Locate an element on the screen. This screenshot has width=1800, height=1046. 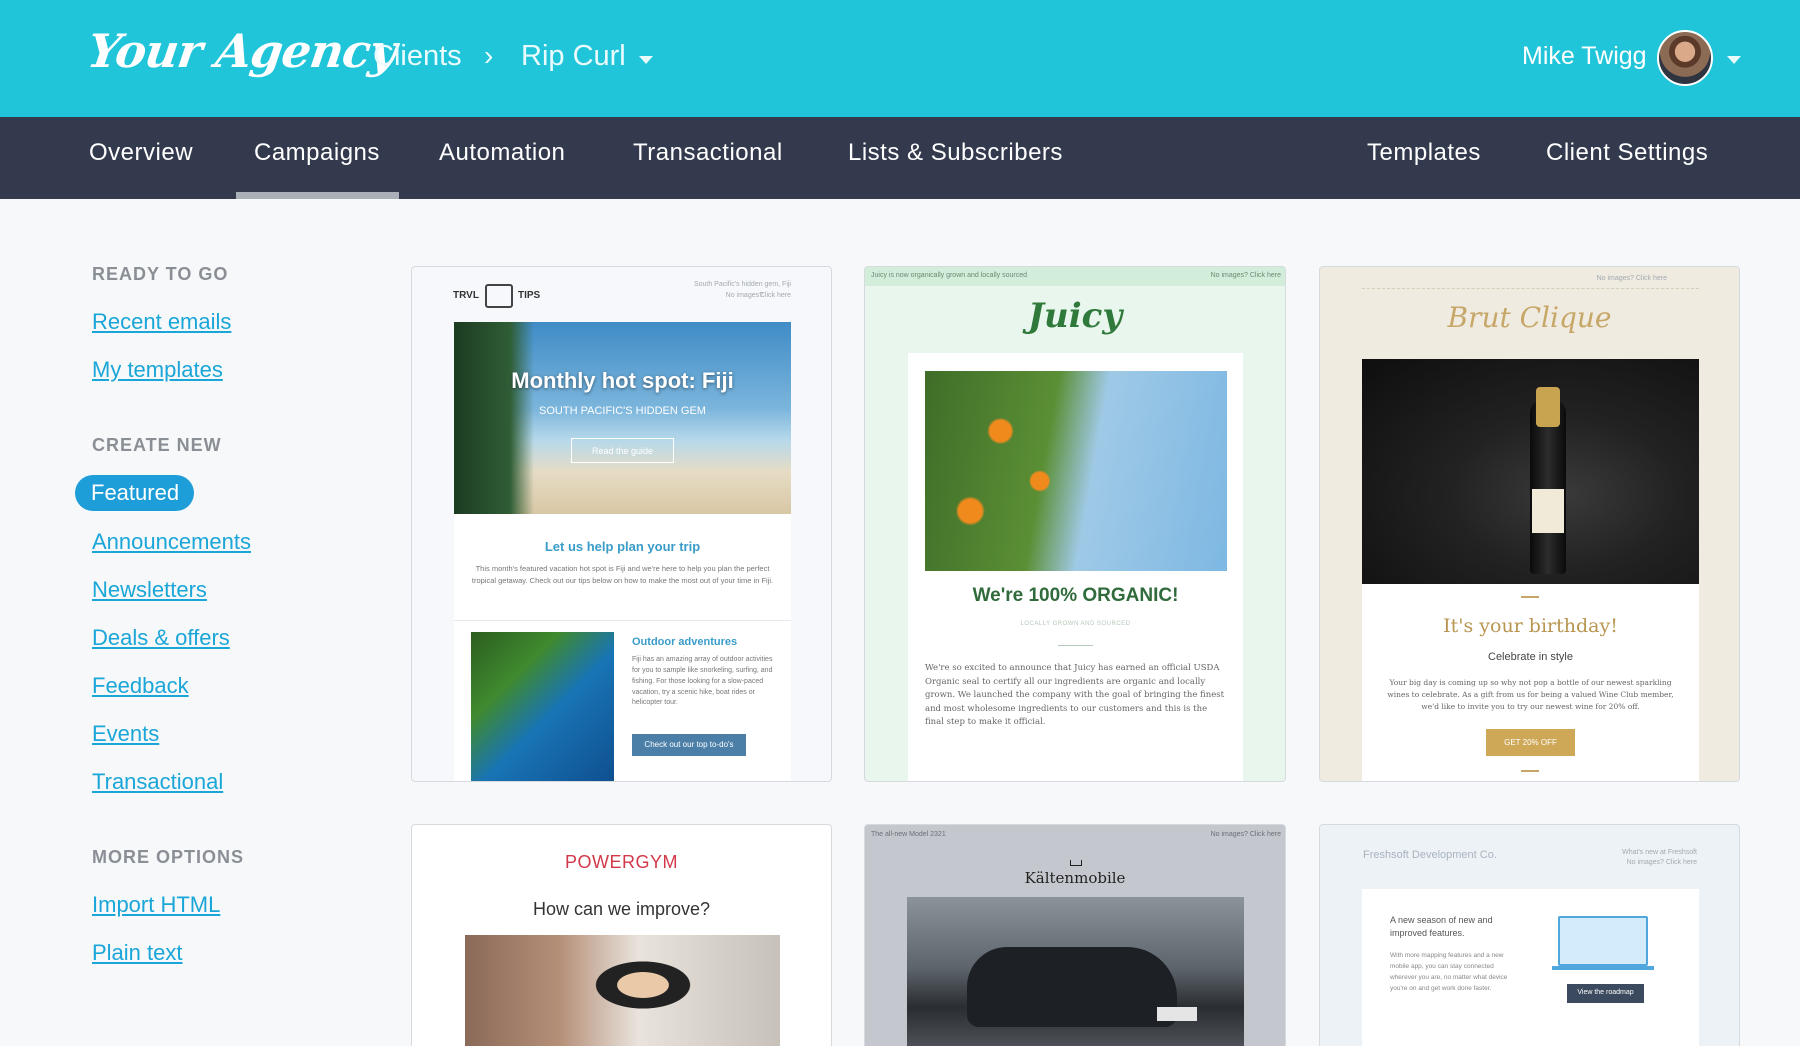
user-menu-dropdown-icon is located at coordinates (1734, 60).